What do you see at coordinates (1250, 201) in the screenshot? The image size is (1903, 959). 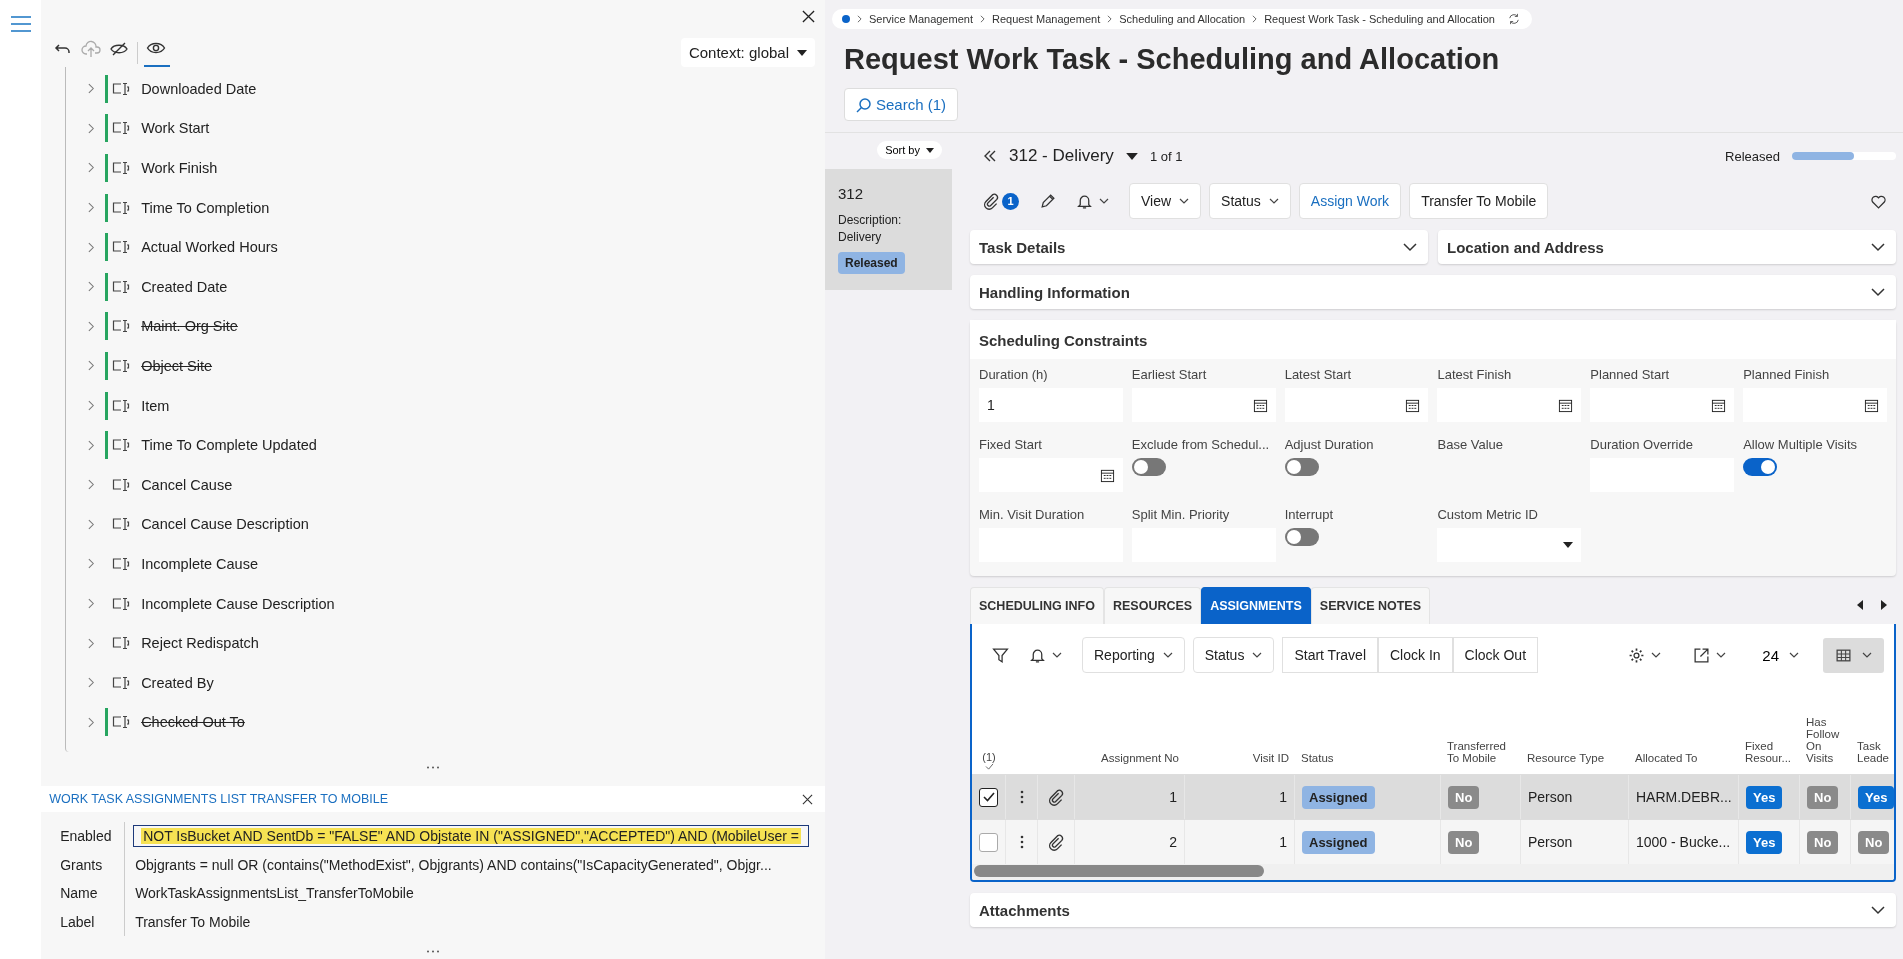 I see `action-button: Status` at bounding box center [1250, 201].